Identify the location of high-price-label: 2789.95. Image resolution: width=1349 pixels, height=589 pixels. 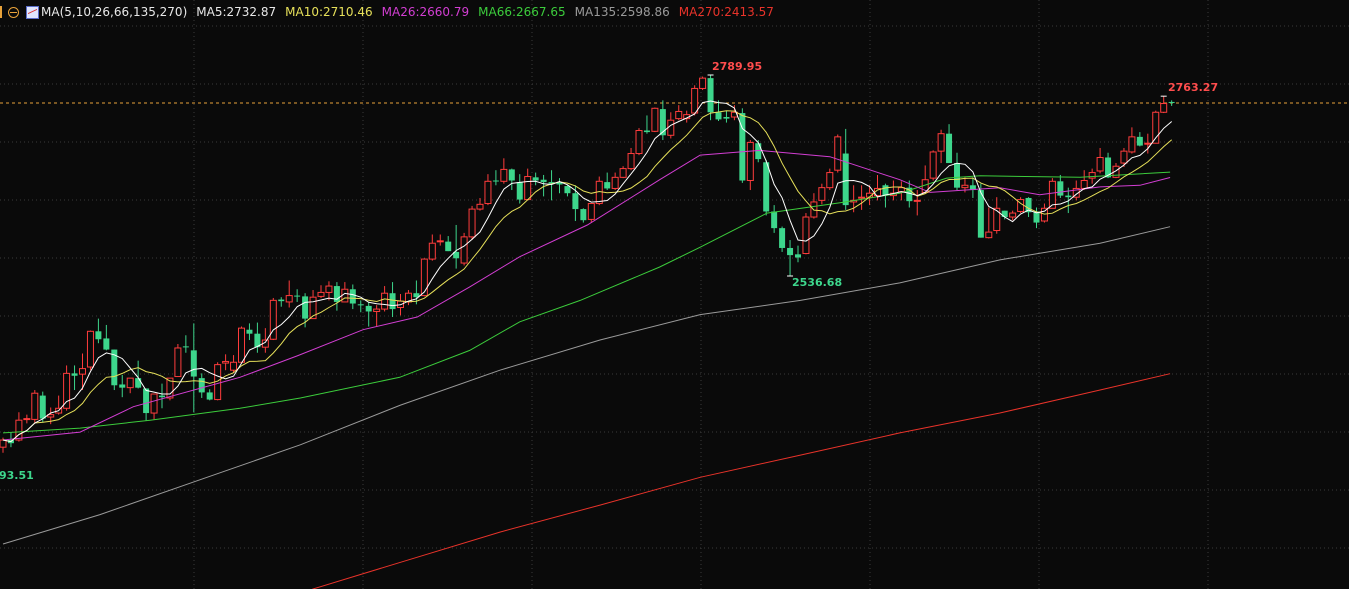
(737, 66).